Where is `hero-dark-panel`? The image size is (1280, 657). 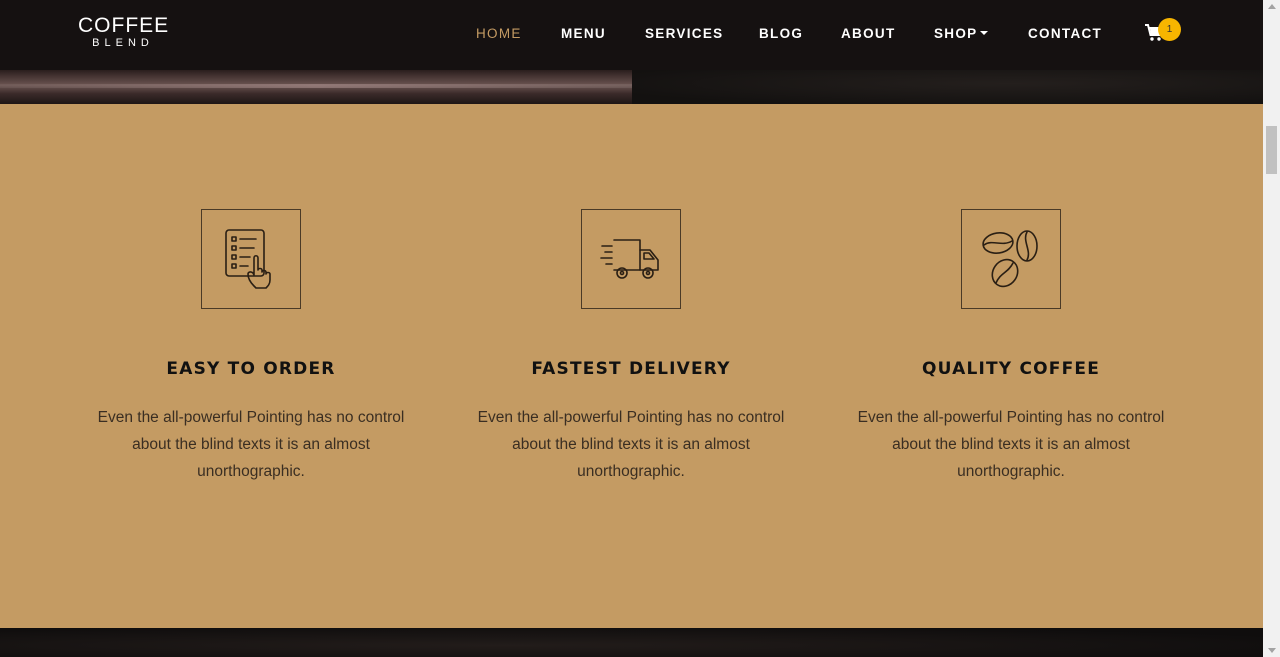 hero-dark-panel is located at coordinates (947, 87).